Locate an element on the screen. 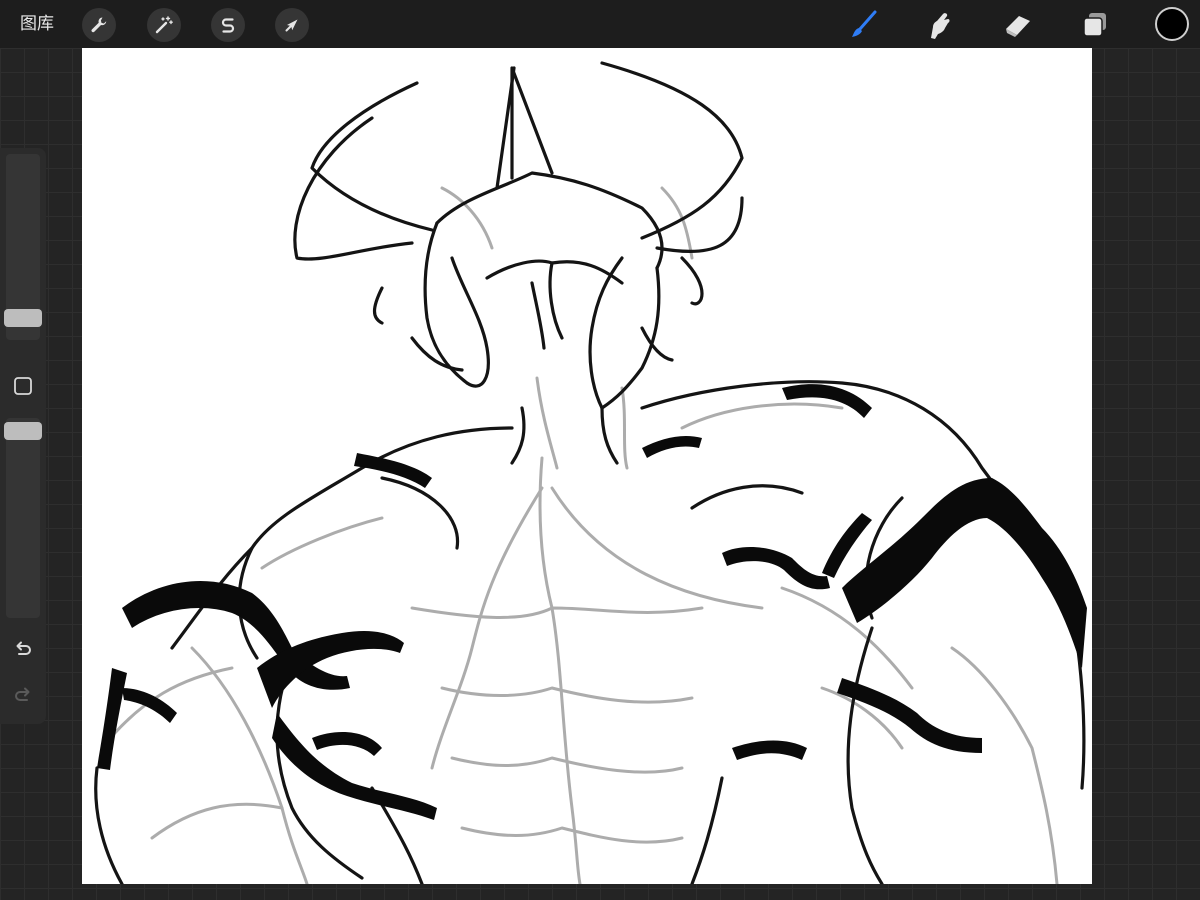 This screenshot has width=1200, height=900. smudge-tool-button is located at coordinates (940, 25).